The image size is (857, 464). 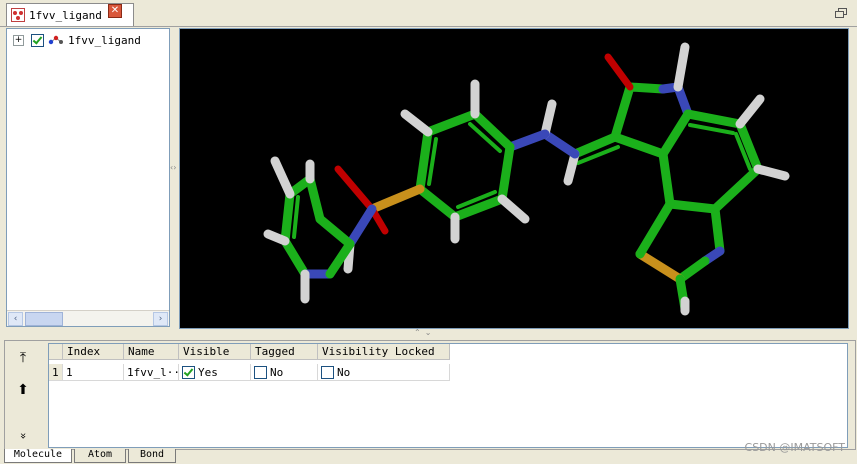 What do you see at coordinates (173, 168) in the screenshot?
I see `splitter-arrows-icon: ‹›` at bounding box center [173, 168].